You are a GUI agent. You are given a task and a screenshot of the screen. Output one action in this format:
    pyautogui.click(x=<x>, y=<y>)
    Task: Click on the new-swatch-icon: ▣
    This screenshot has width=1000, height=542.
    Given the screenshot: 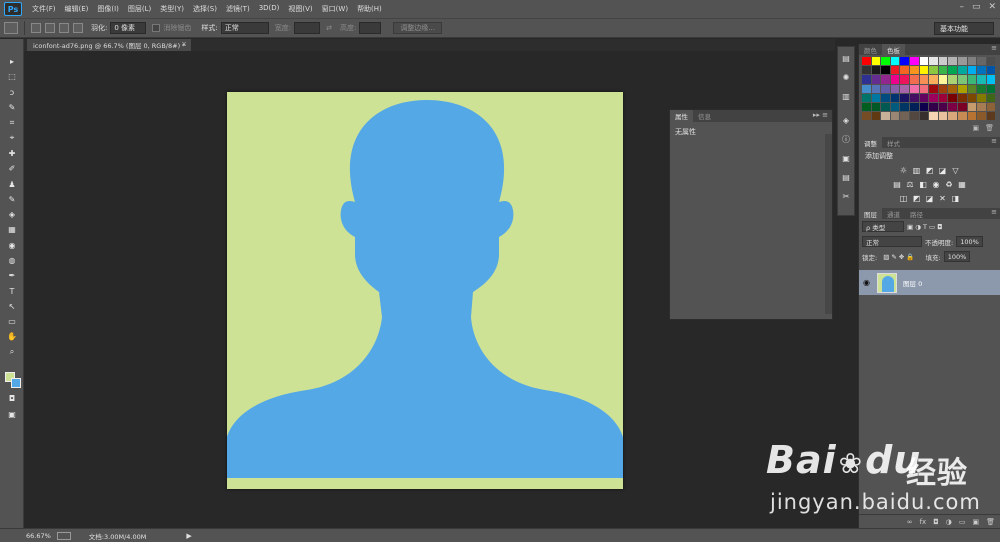 What is the action you would take?
    pyautogui.click(x=975, y=128)
    